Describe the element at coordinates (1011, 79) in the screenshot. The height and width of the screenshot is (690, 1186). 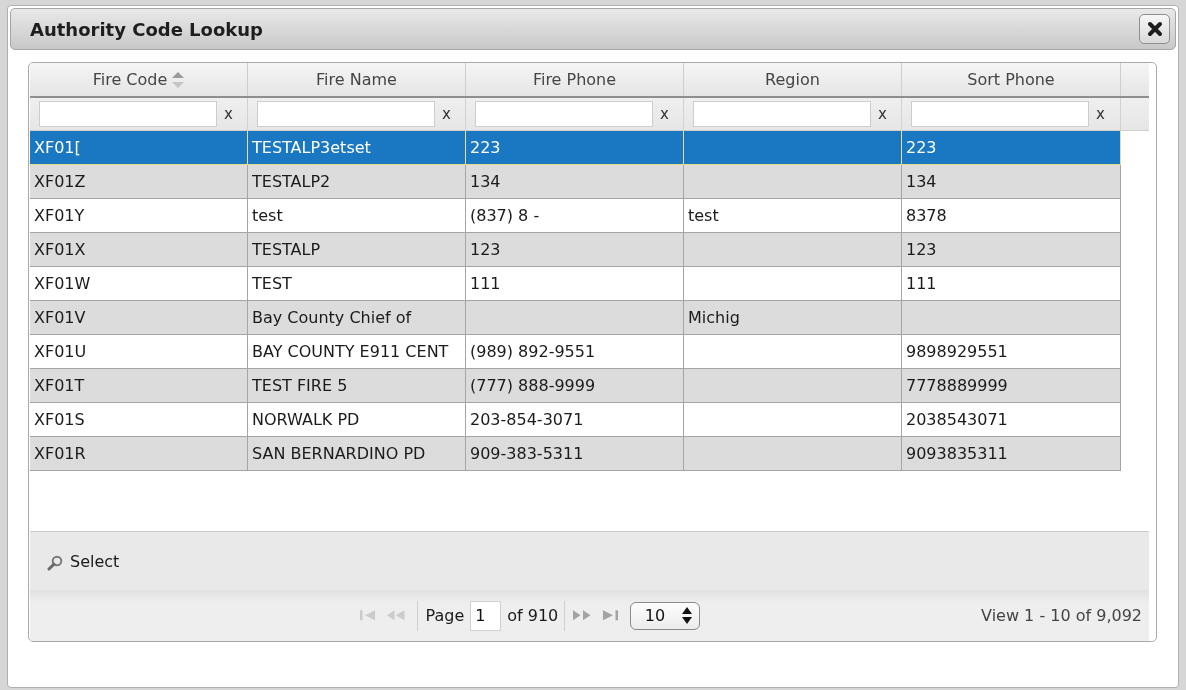
I see `column-header: Sort Phone` at that location.